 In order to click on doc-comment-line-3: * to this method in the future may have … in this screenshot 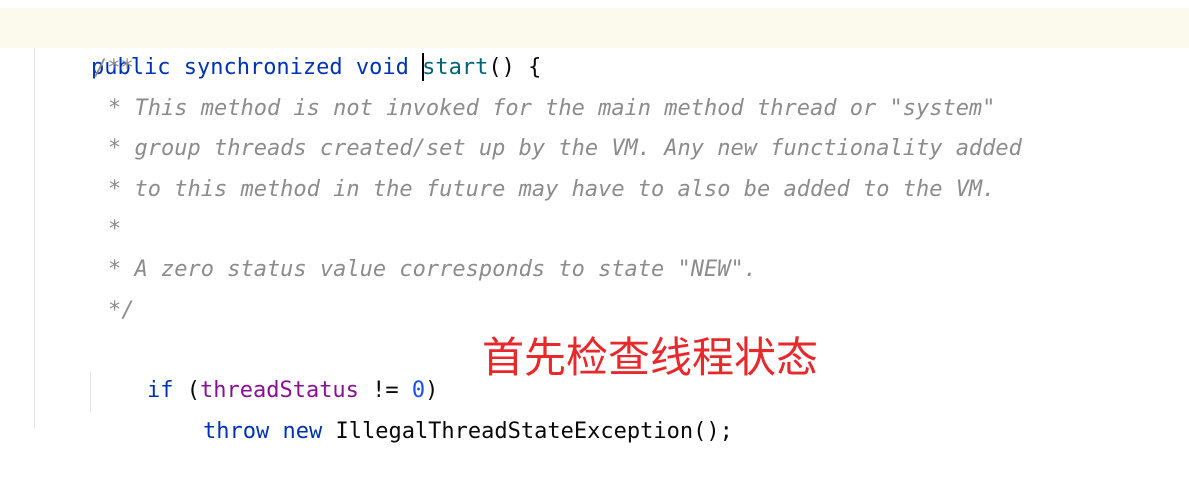, I will do `click(552, 189)`.